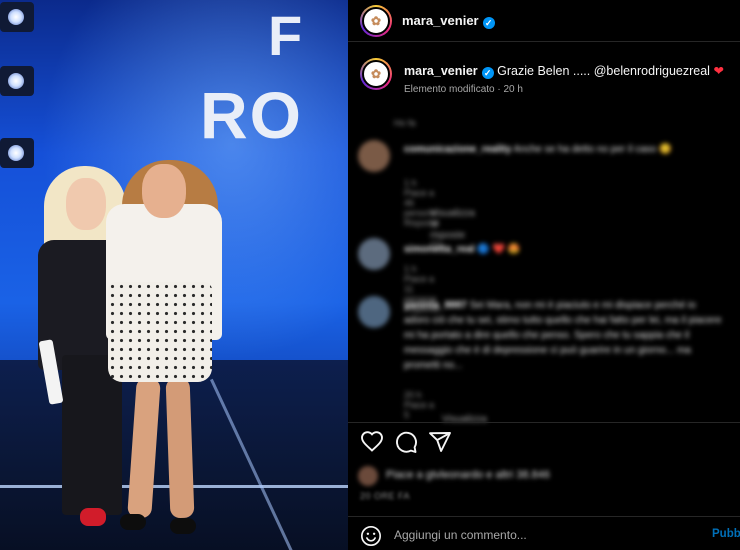 The height and width of the screenshot is (550, 740). I want to click on comment-body: Anche se ha detto no per il caso 😊, so click(592, 149).